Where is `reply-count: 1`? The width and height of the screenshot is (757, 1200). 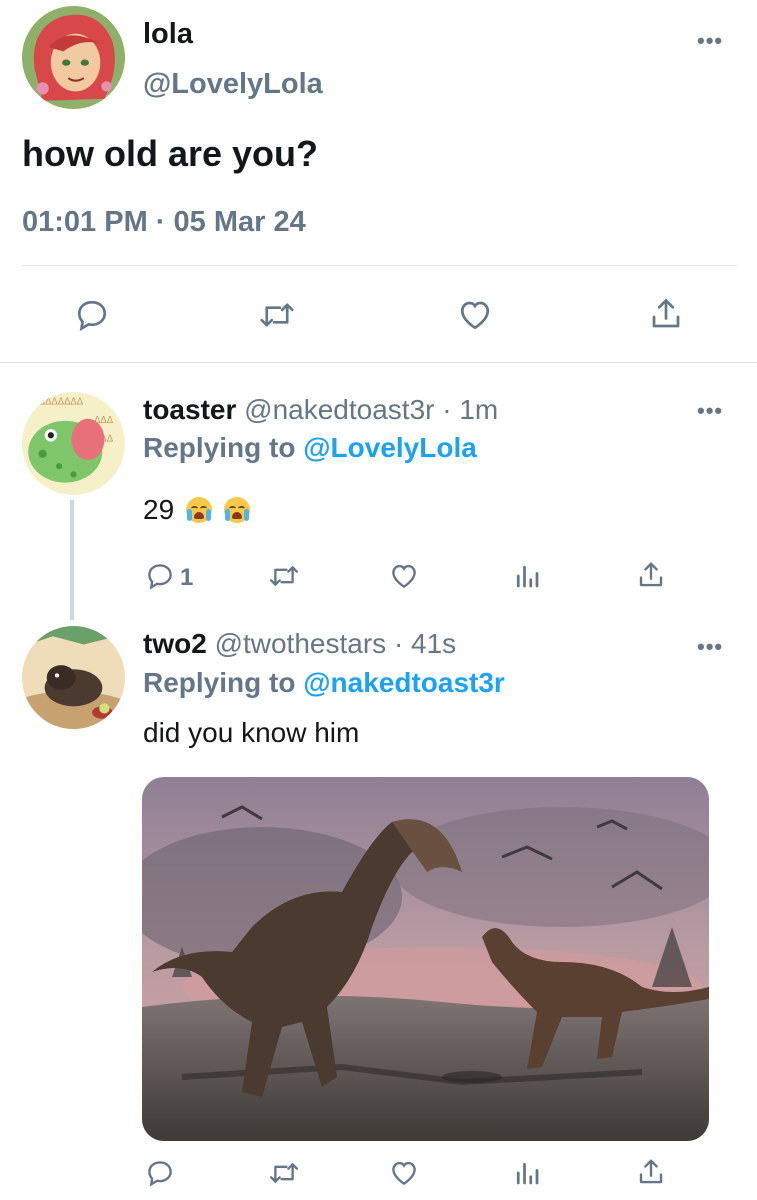 reply-count: 1 is located at coordinates (187, 577).